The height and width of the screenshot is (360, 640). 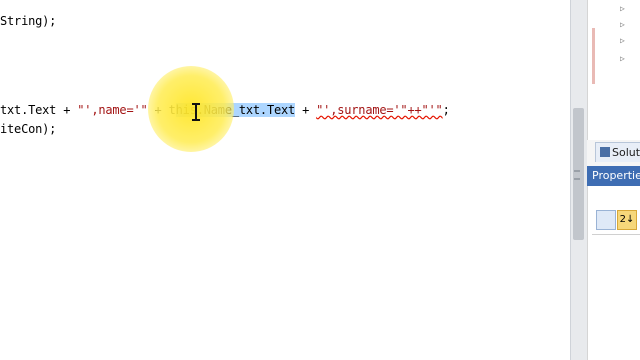 I want to click on tree-indicator, so click(x=593, y=56).